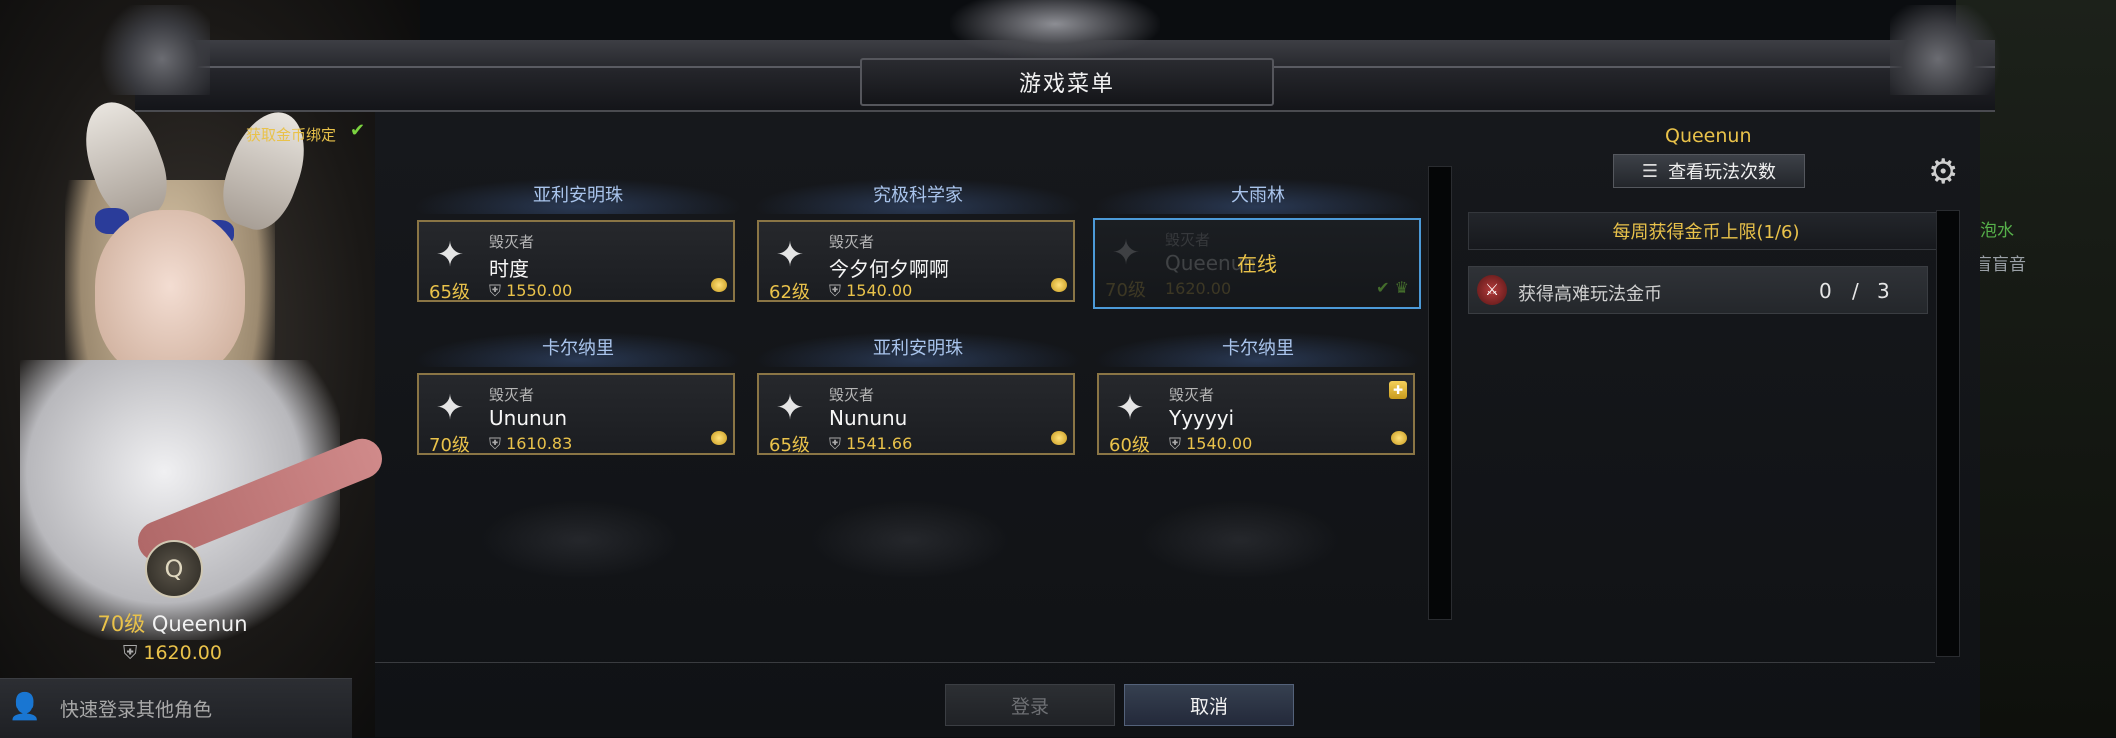 The width and height of the screenshot is (2116, 738). What do you see at coordinates (1650, 171) in the screenshot?
I see `list-icon: ☰` at bounding box center [1650, 171].